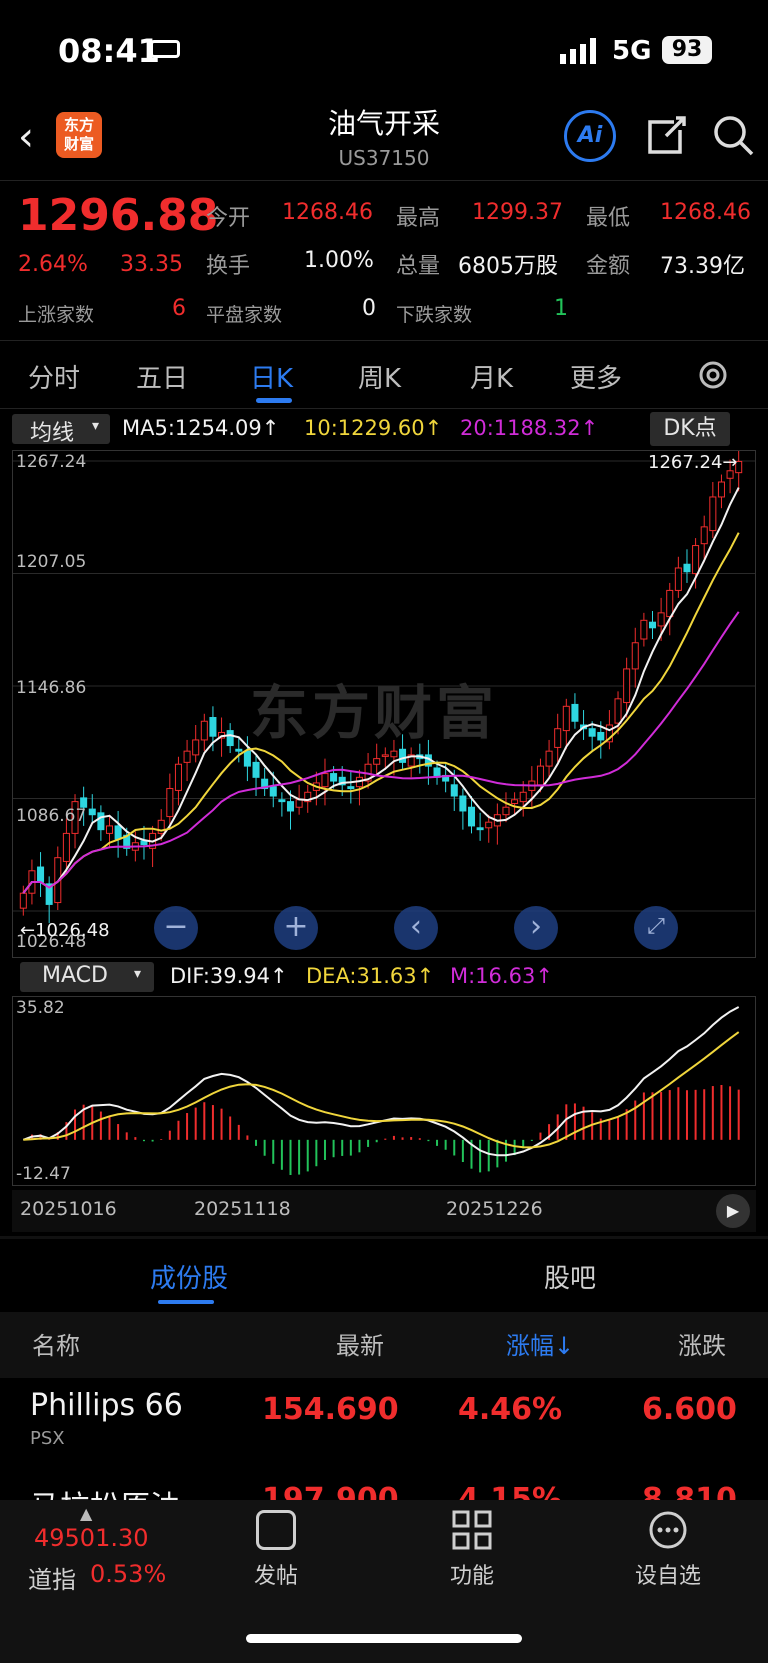 Image resolution: width=768 pixels, height=1663 pixels. I want to click on index-pct: 0.53%, so click(128, 1574).